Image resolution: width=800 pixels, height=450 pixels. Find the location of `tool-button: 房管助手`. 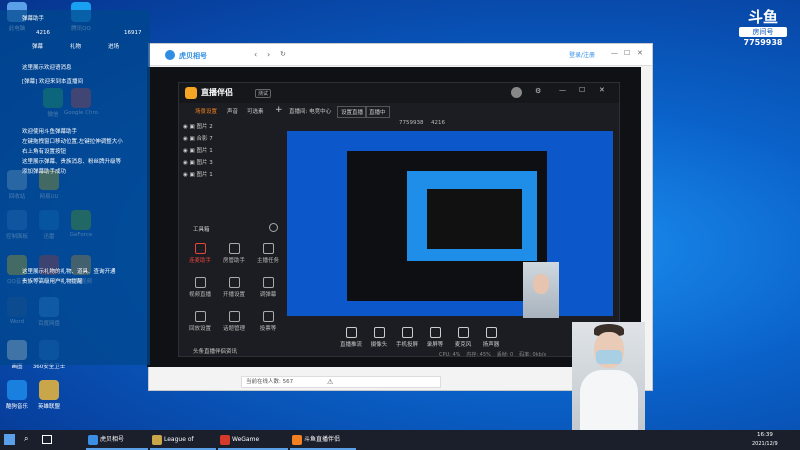

tool-button: 房管助手 is located at coordinates (234, 253).